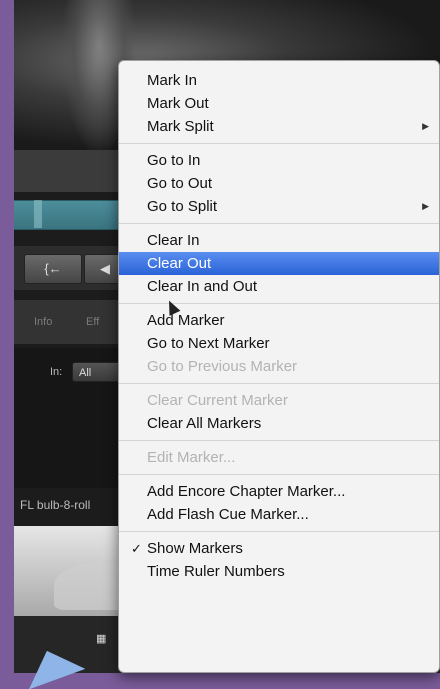 The width and height of the screenshot is (440, 689). Describe the element at coordinates (180, 126) in the screenshot. I see `menu-item-label: Mark Split` at that location.